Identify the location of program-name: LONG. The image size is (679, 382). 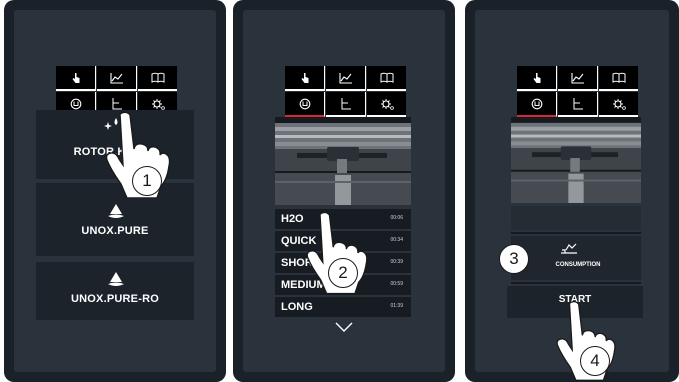
(297, 307).